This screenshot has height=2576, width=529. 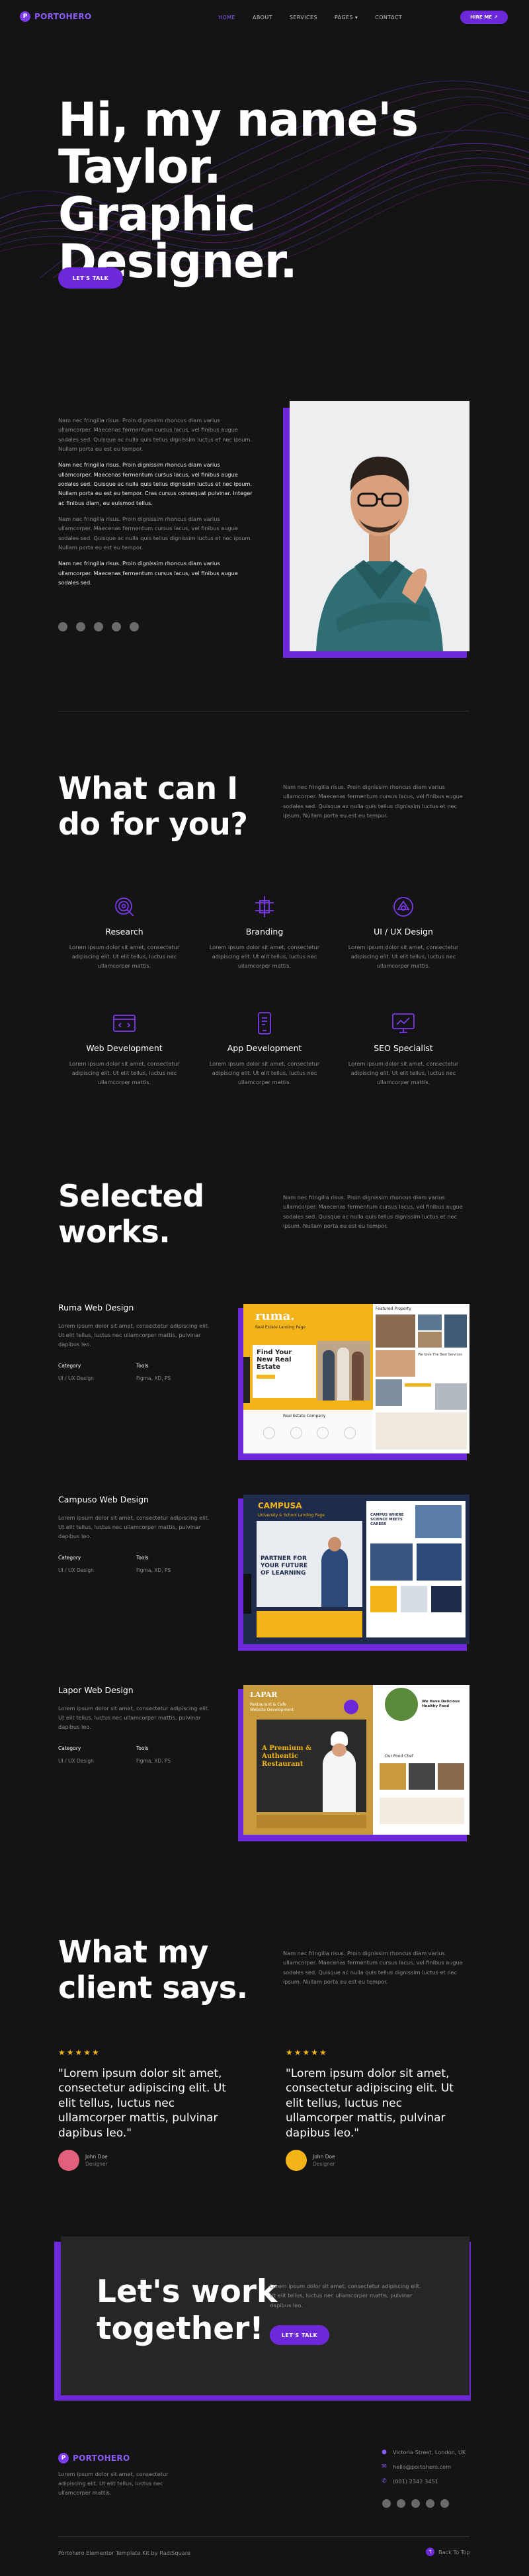 What do you see at coordinates (150, 2161) in the screenshot?
I see `testimonial-author: John Doe Designer` at bounding box center [150, 2161].